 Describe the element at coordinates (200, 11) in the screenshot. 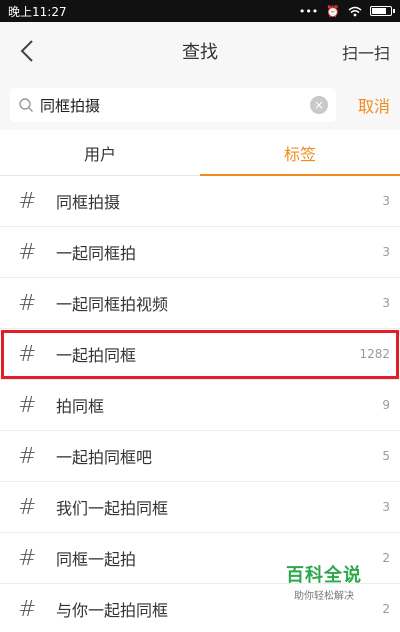

I see `status-bar: 晚上11:27 ••• ⏰` at that location.